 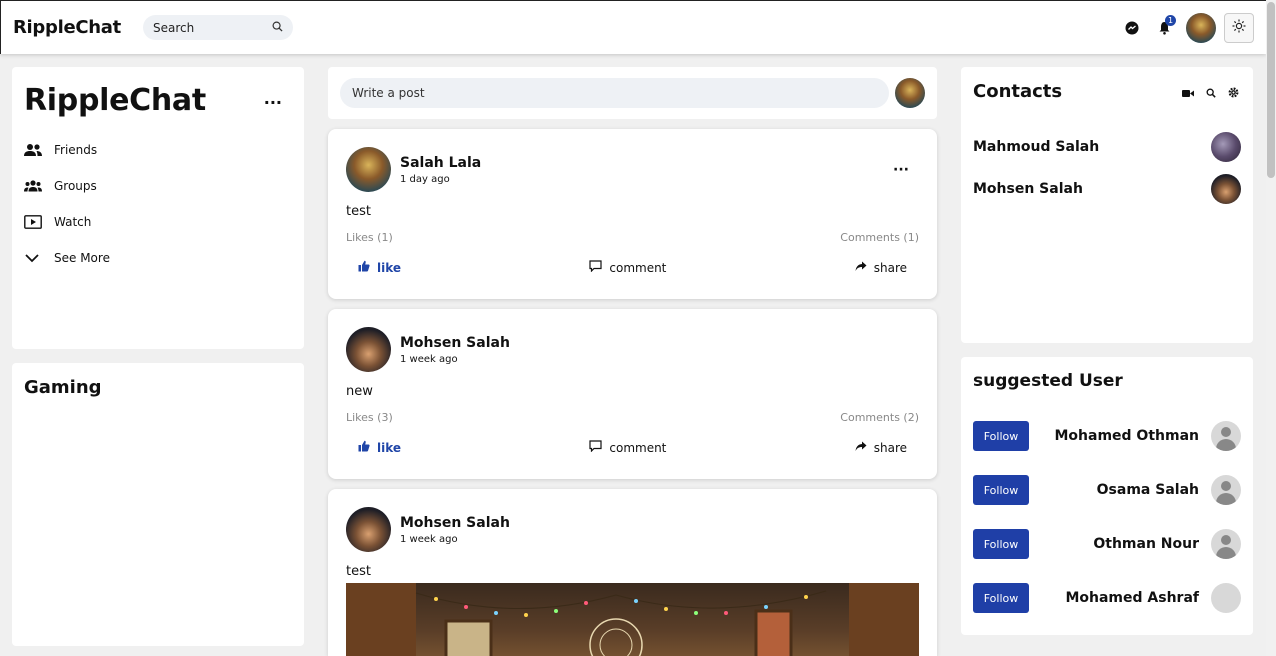 What do you see at coordinates (1126, 436) in the screenshot?
I see `suggested-user-name: Mohamed Othman` at bounding box center [1126, 436].